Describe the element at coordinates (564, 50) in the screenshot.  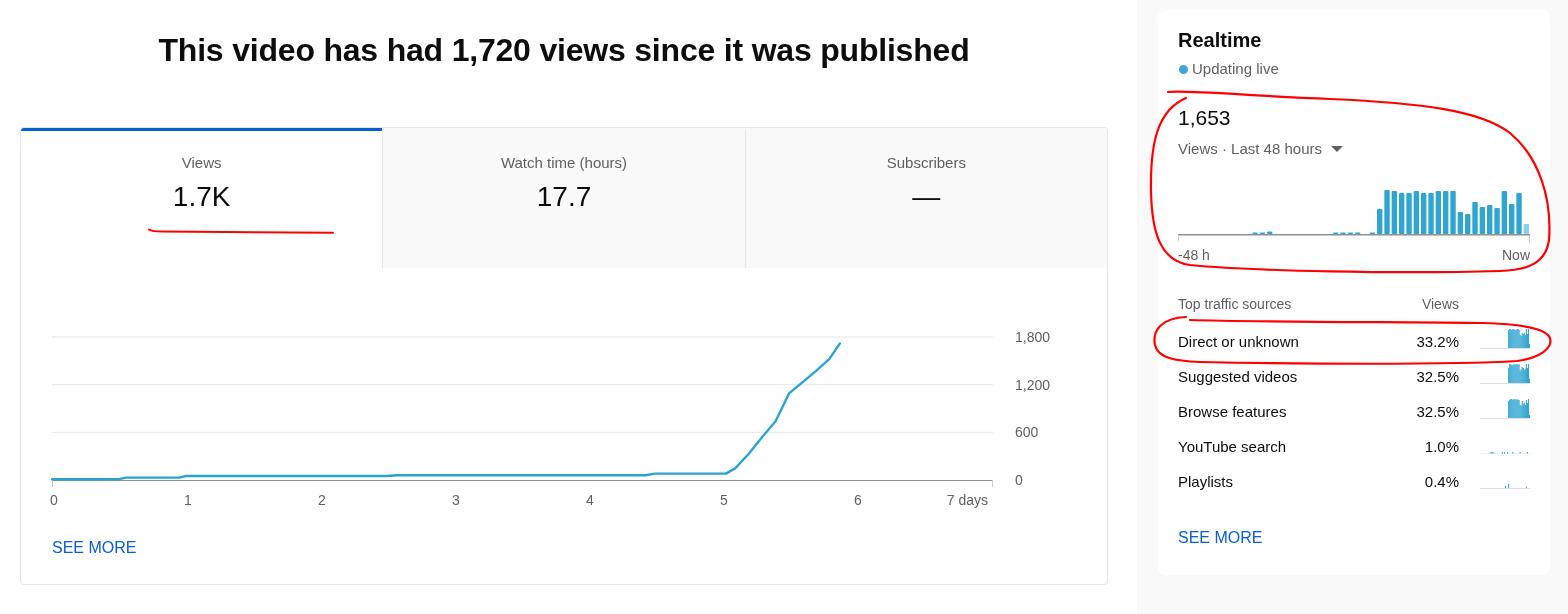
I see `page-headline: This video has had 1,720 views since it was published` at that location.